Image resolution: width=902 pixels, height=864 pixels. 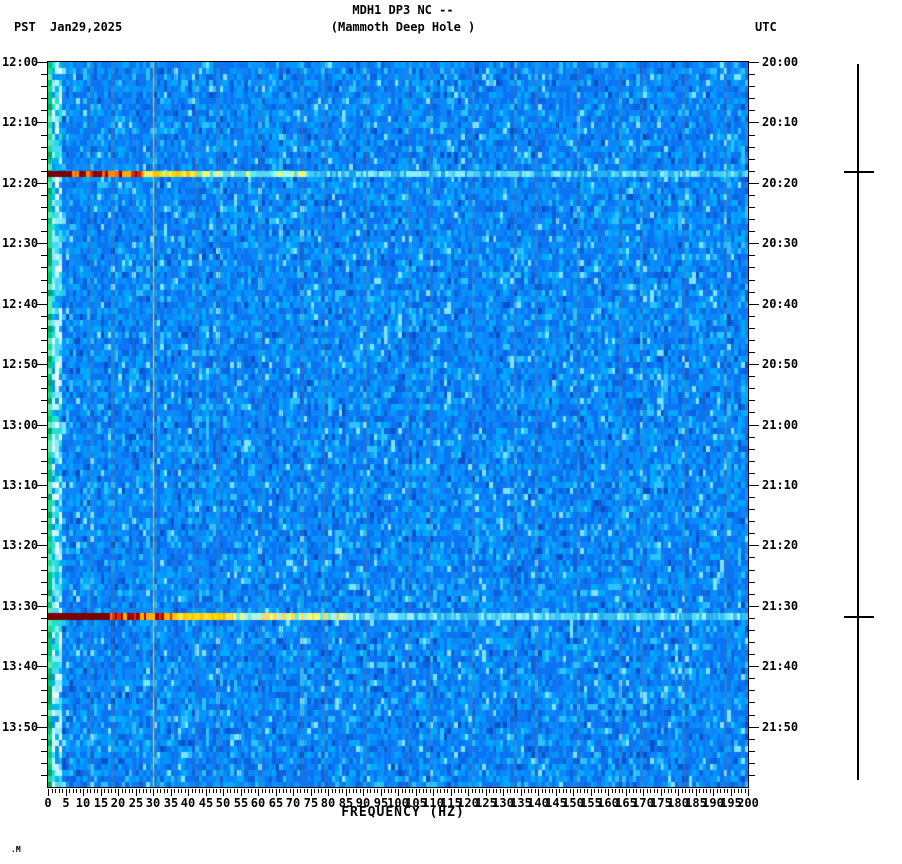 What do you see at coordinates (20, 485) in the screenshot?
I see `time-label-pst: 13:10` at bounding box center [20, 485].